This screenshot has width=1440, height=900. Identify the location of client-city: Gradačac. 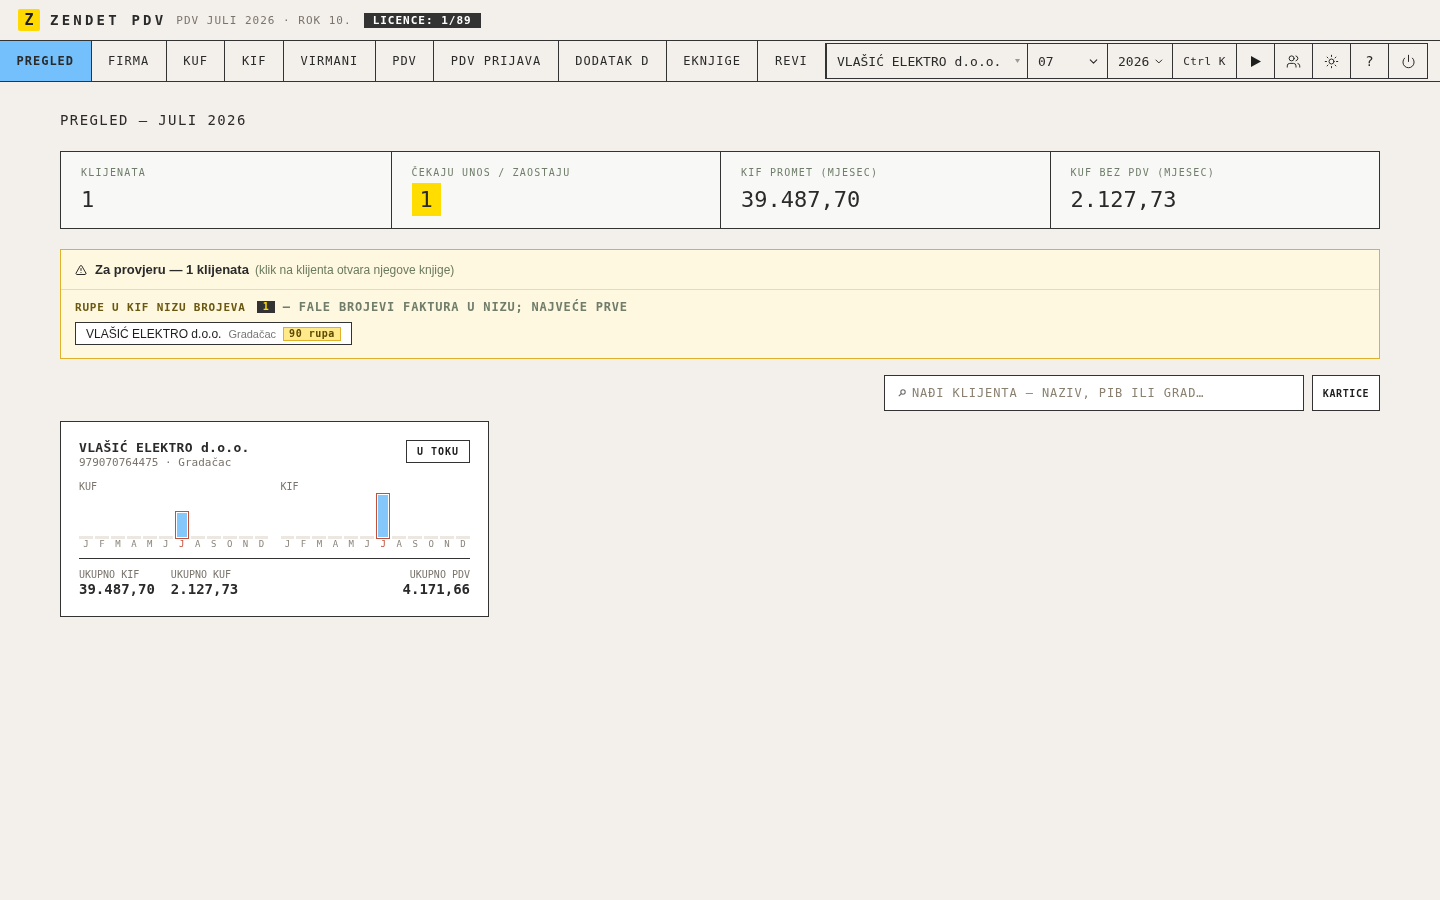
(252, 333).